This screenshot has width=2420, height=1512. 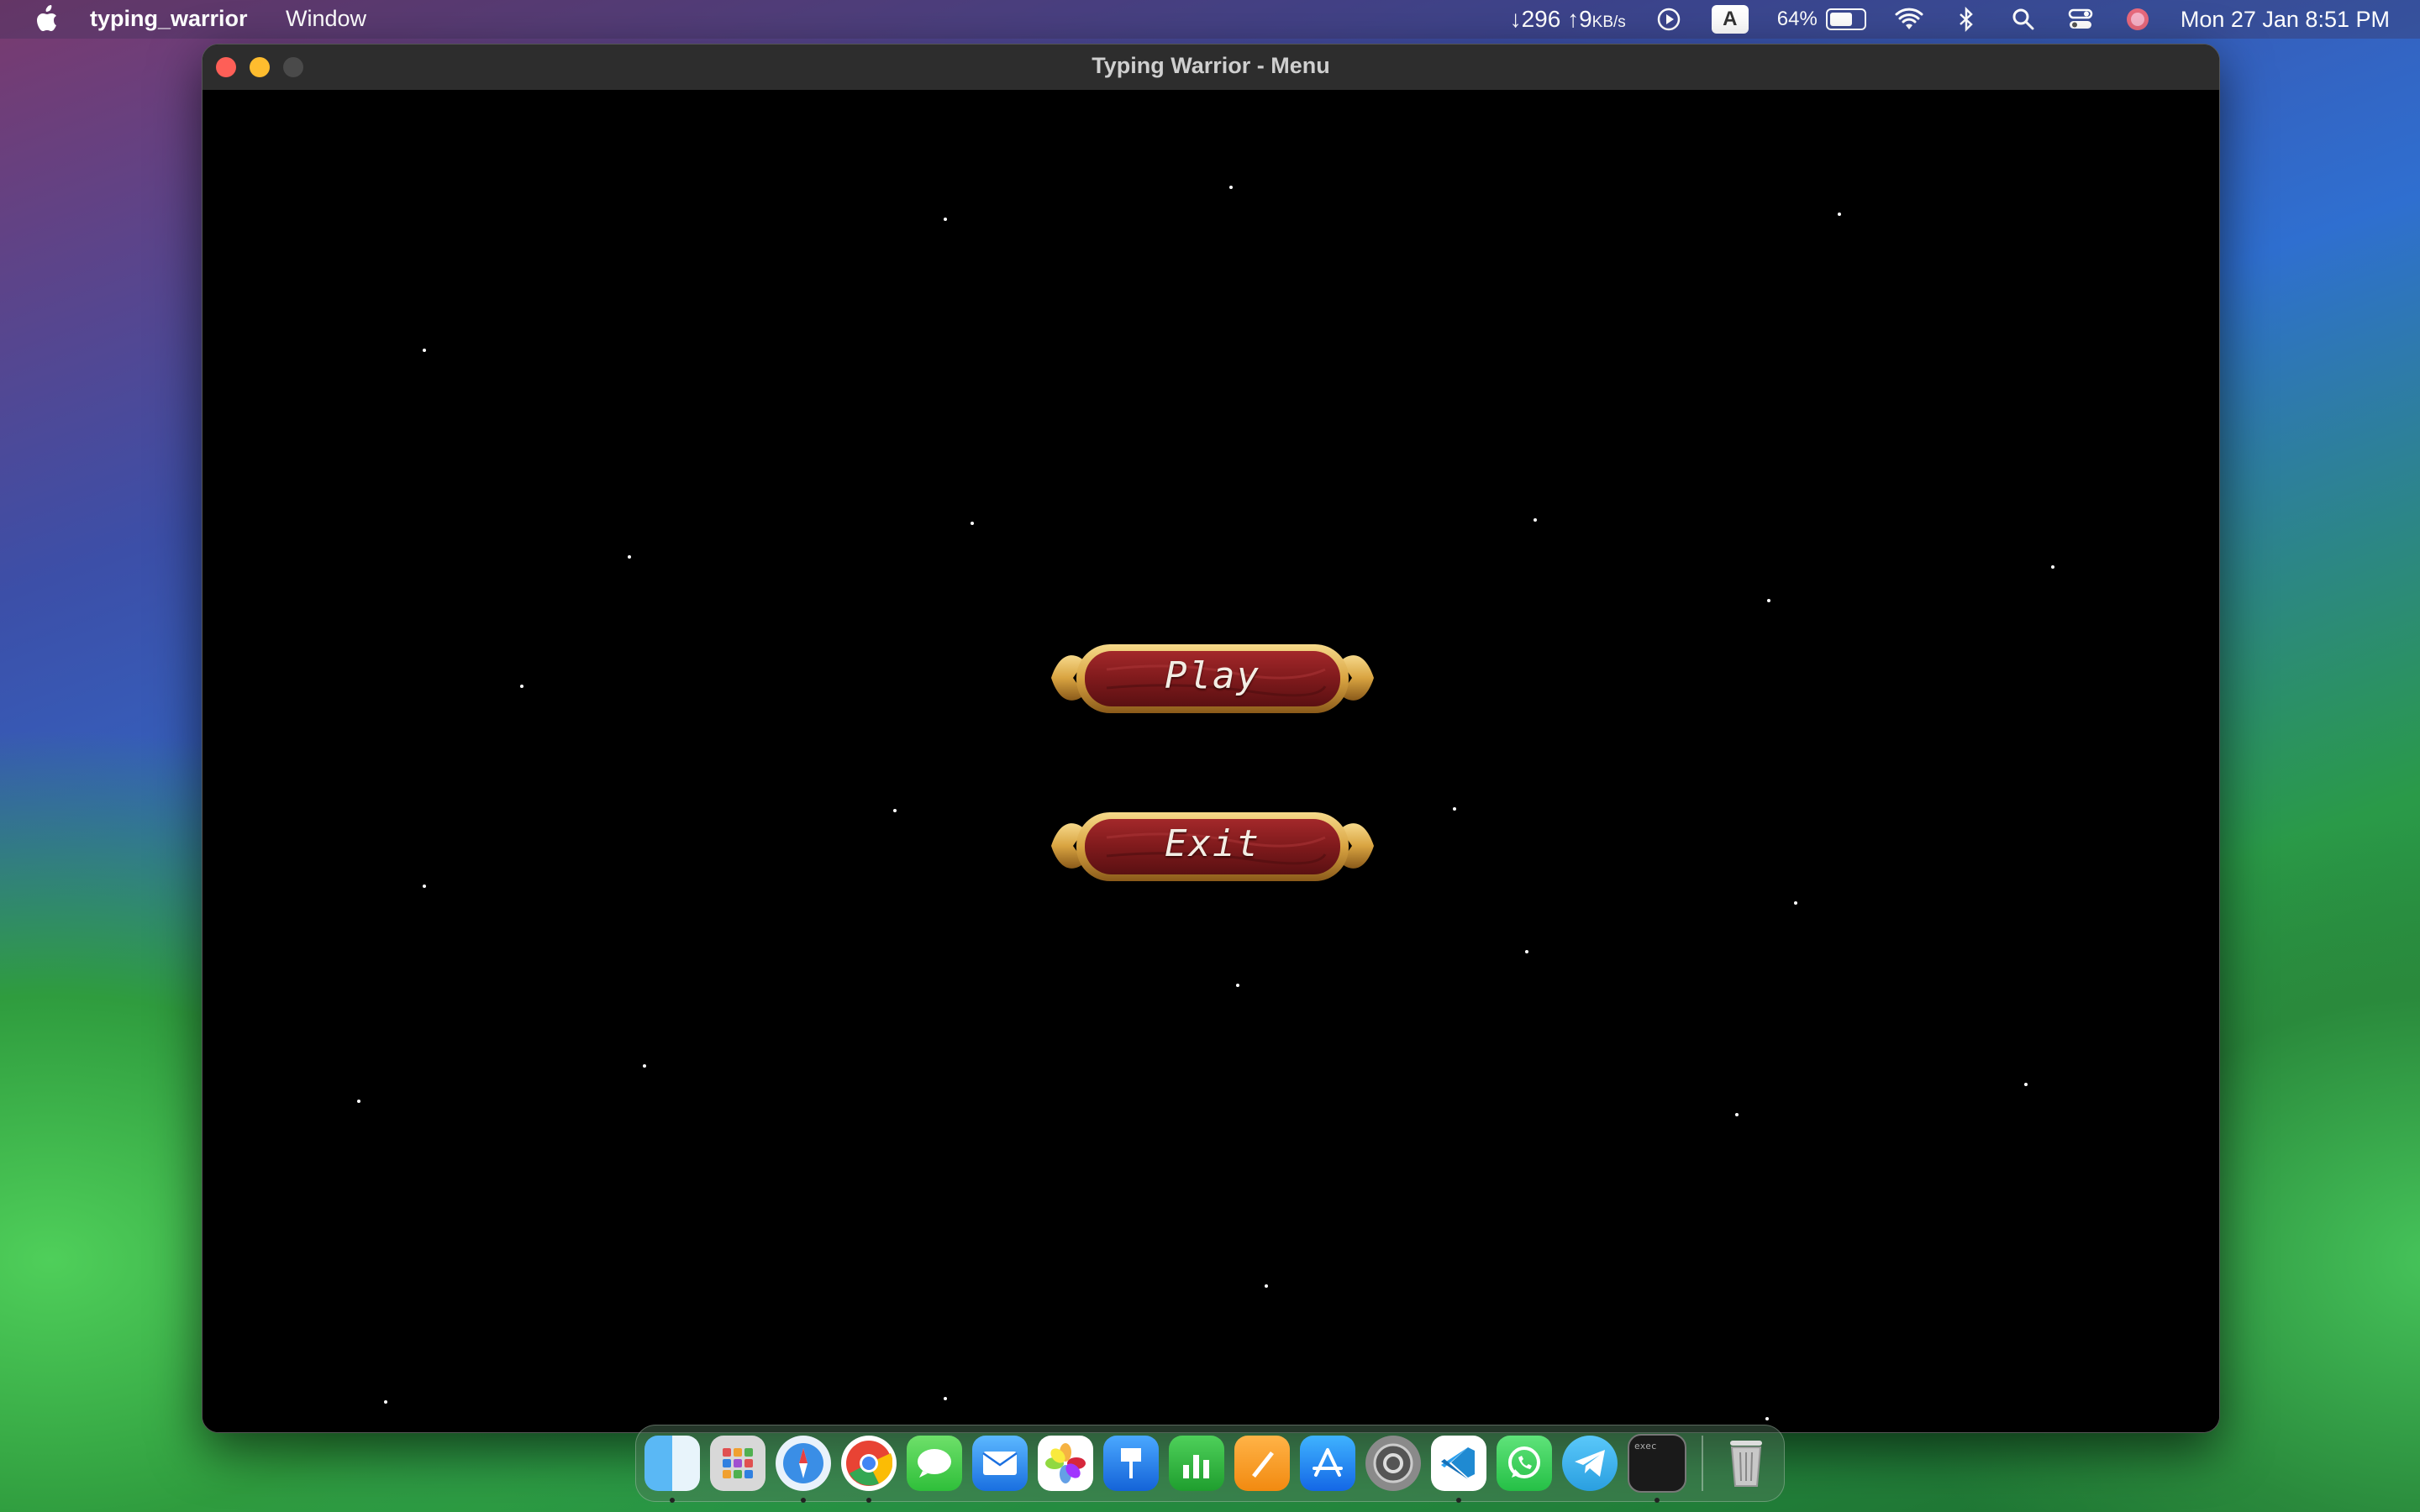 I want to click on safari-icon, so click(x=803, y=1469).